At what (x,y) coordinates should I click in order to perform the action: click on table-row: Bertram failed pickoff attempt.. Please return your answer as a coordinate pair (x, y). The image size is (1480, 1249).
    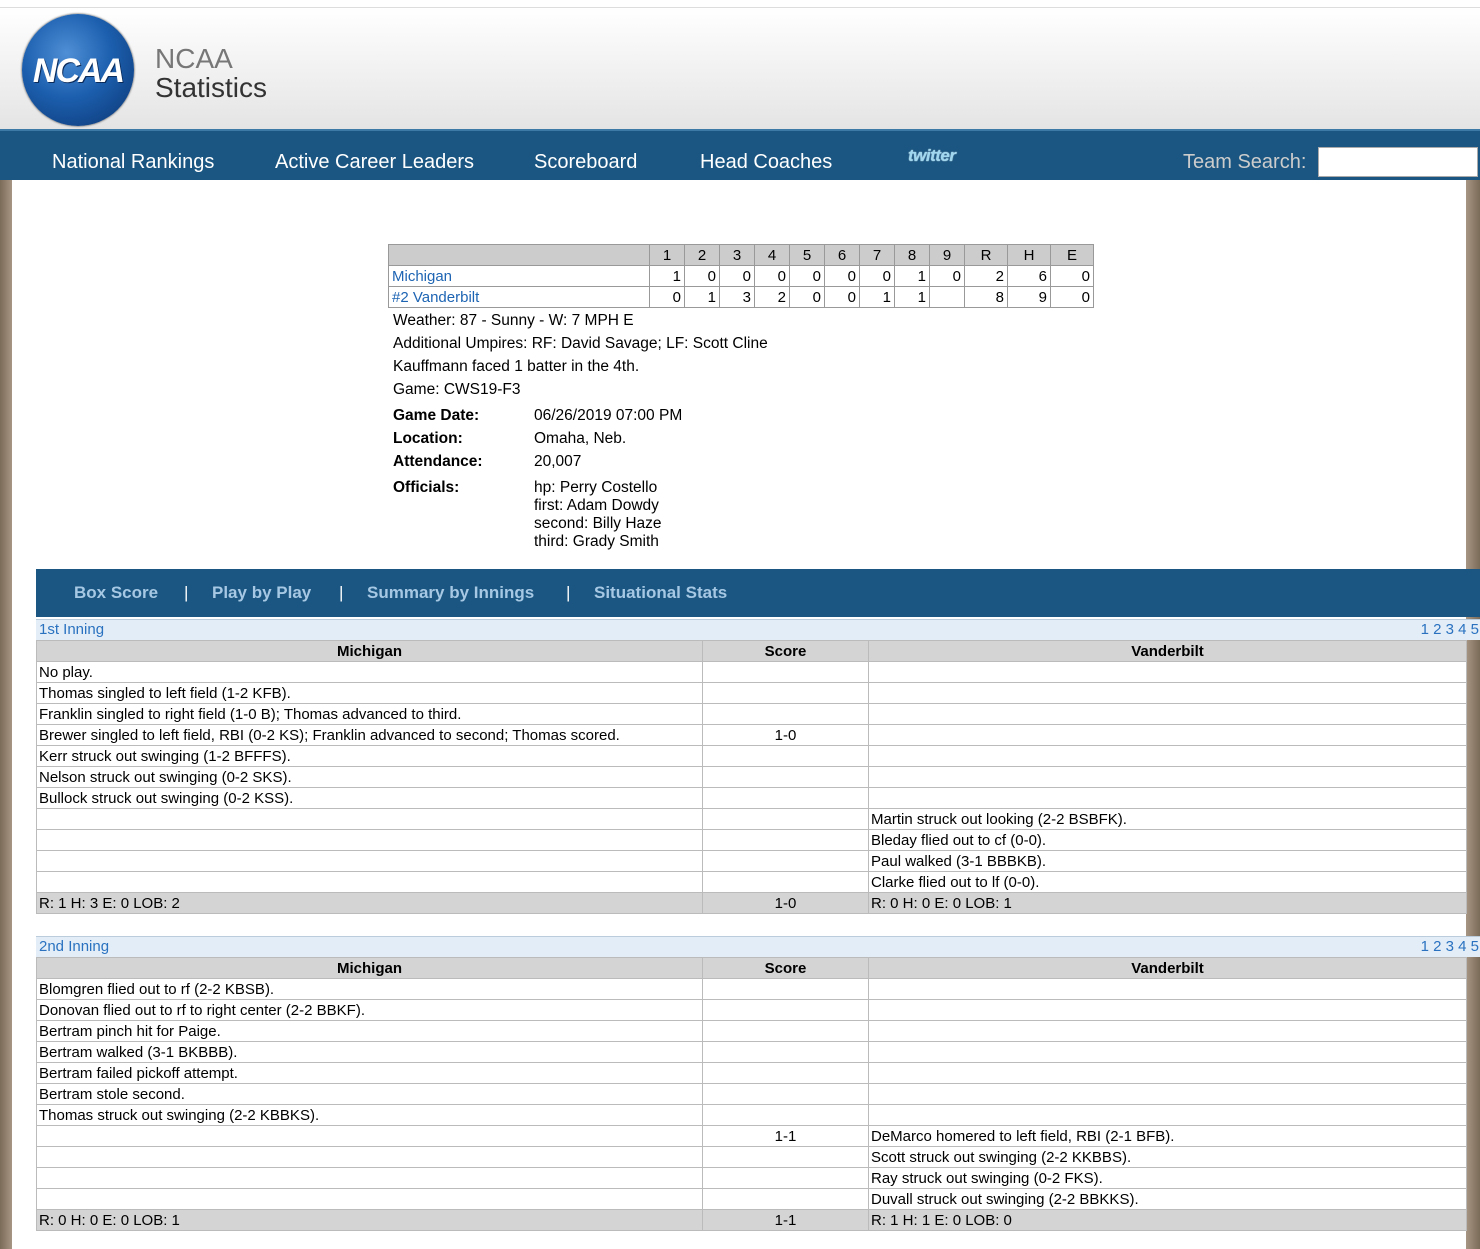
    Looking at the image, I should click on (751, 1073).